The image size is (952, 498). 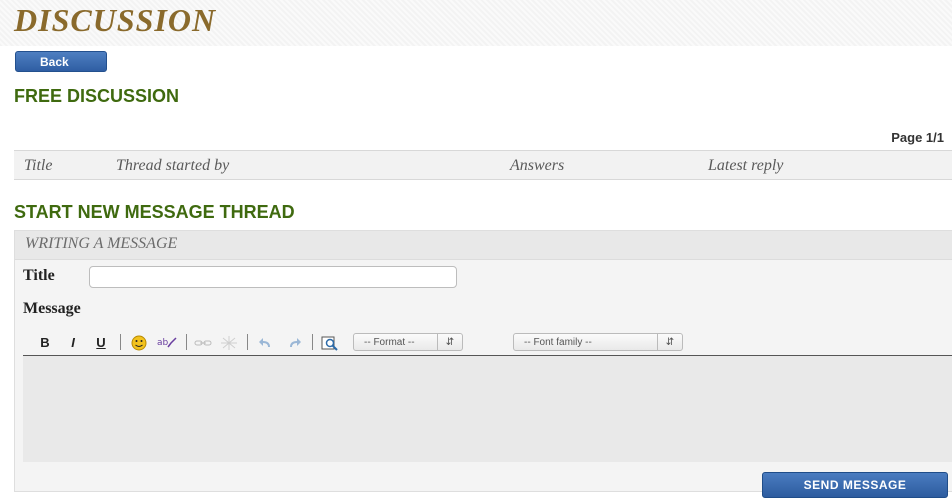 I want to click on page-title: DISCUSSION, so click(x=115, y=20).